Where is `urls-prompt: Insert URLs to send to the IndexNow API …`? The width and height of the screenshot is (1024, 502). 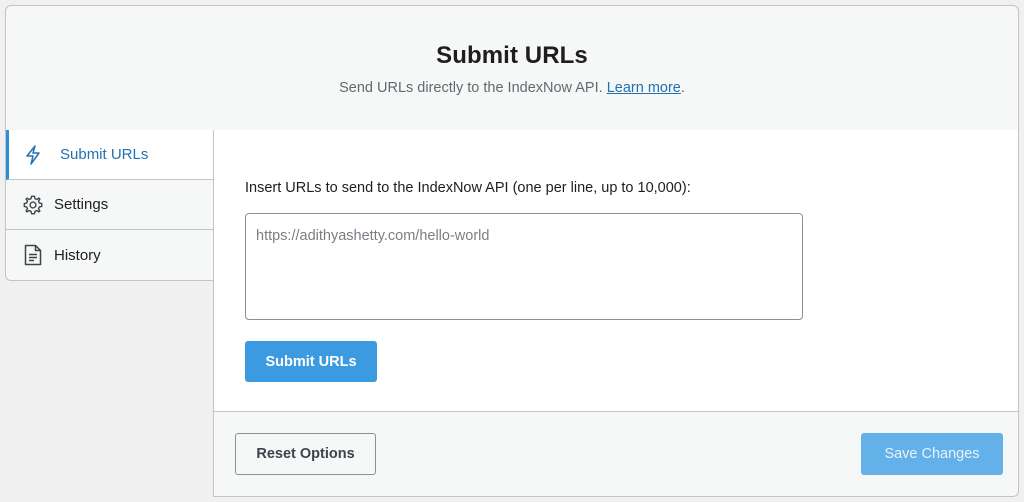
urls-prompt: Insert URLs to send to the IndexNow API … is located at coordinates (468, 188).